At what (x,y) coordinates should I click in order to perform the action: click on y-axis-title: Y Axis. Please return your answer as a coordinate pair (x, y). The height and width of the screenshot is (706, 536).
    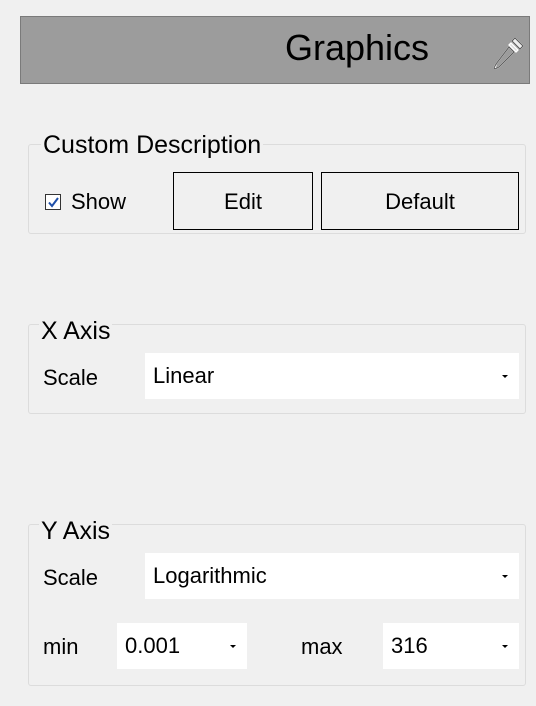
    Looking at the image, I should click on (76, 531).